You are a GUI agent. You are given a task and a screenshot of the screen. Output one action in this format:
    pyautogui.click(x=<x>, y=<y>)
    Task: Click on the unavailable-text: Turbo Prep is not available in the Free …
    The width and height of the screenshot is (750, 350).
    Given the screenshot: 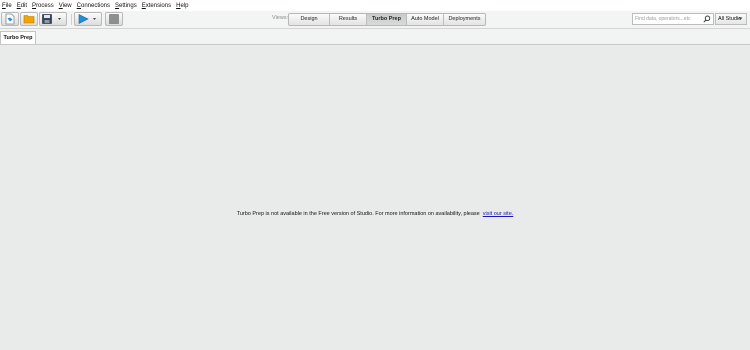 What is the action you would take?
    pyautogui.click(x=358, y=214)
    